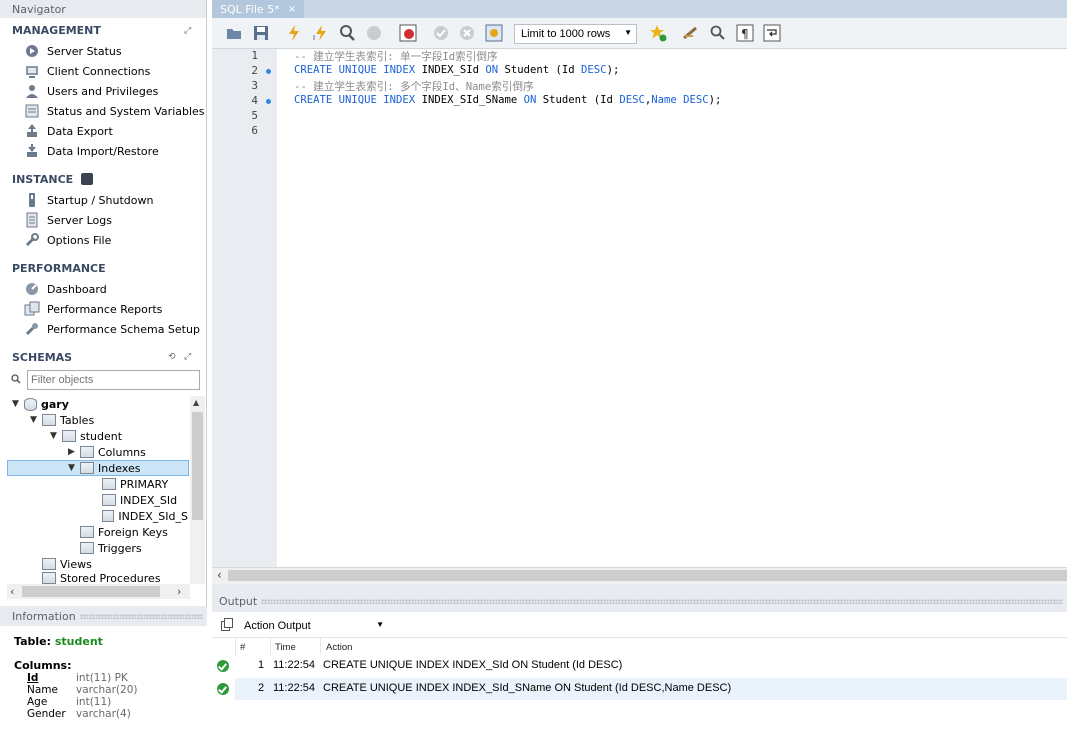 The height and width of the screenshot is (731, 1067). What do you see at coordinates (321, 33) in the screenshot?
I see `execute-current-icon: I` at bounding box center [321, 33].